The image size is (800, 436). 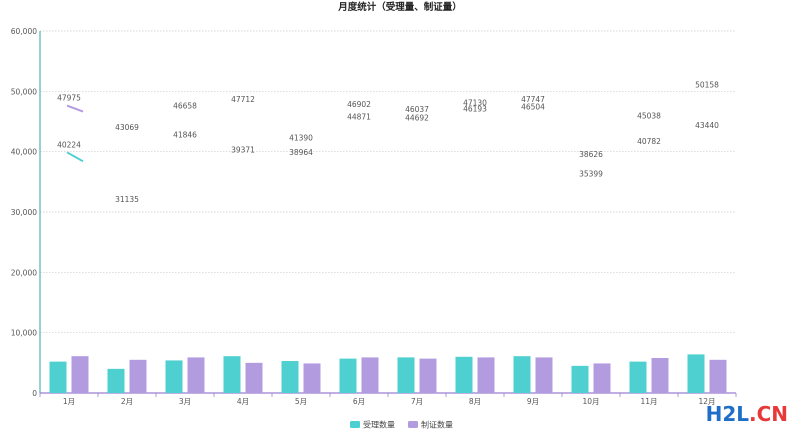 What do you see at coordinates (243, 149) in the screenshot?
I see `data-label-accepted: 39371` at bounding box center [243, 149].